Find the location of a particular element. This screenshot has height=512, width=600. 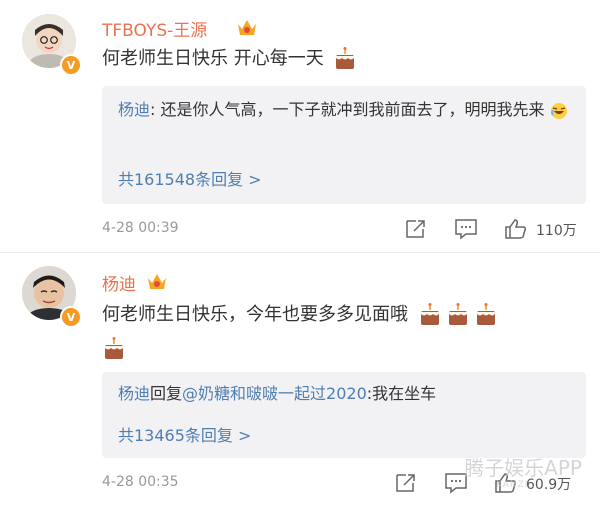

mention-link: @奶糖和啵啵一起过2020 is located at coordinates (274, 393).